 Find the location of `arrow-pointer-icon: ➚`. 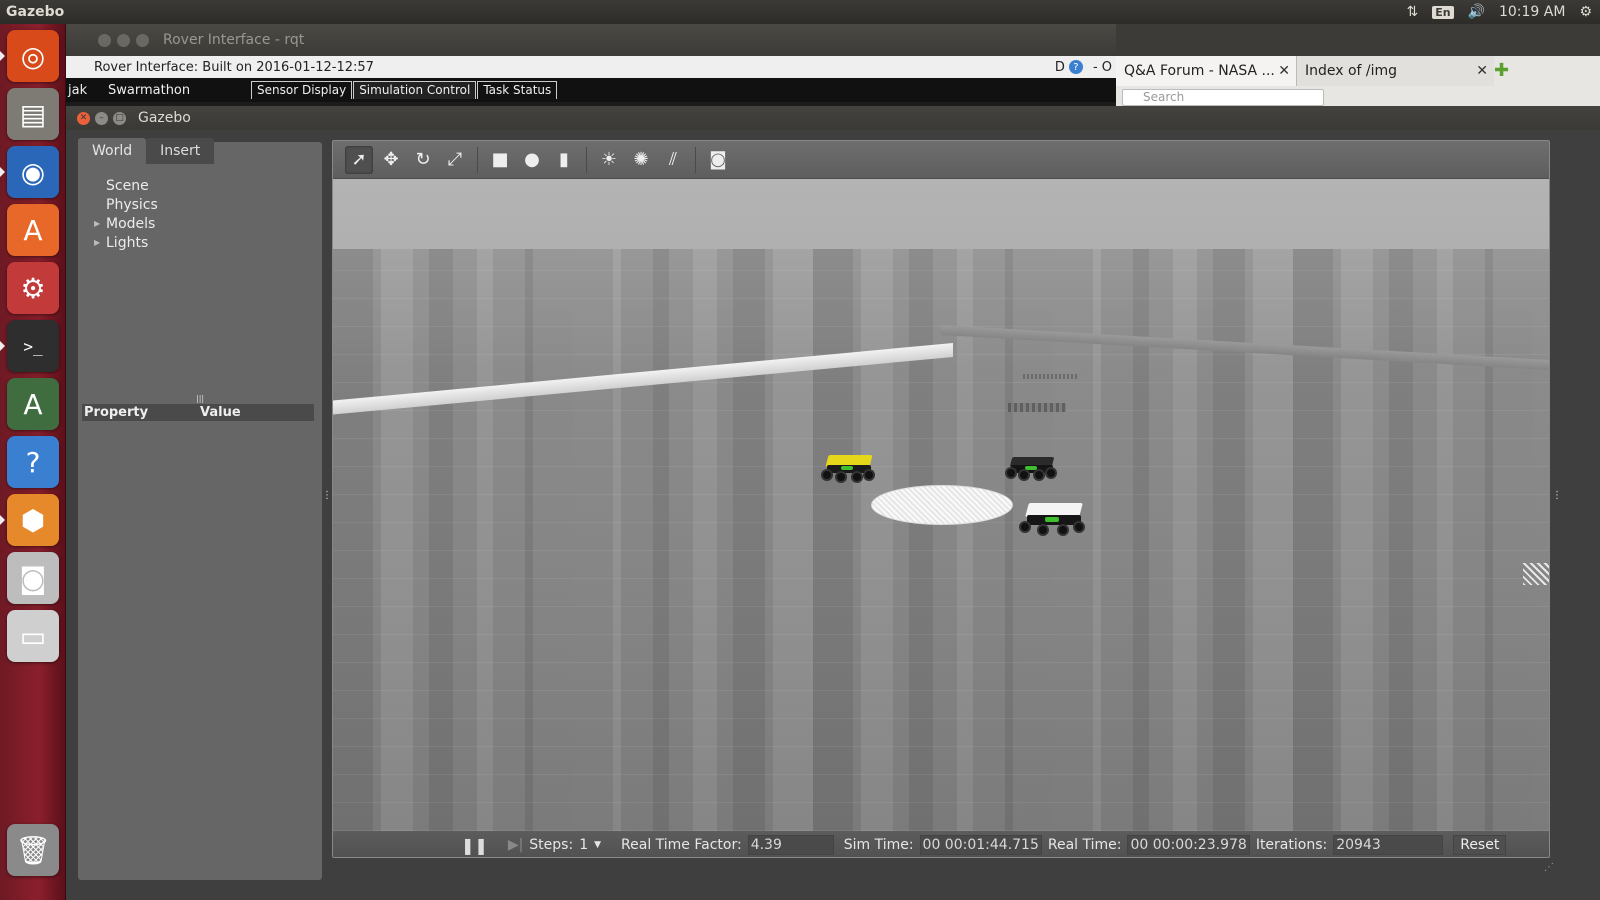

arrow-pointer-icon: ➚ is located at coordinates (359, 159).